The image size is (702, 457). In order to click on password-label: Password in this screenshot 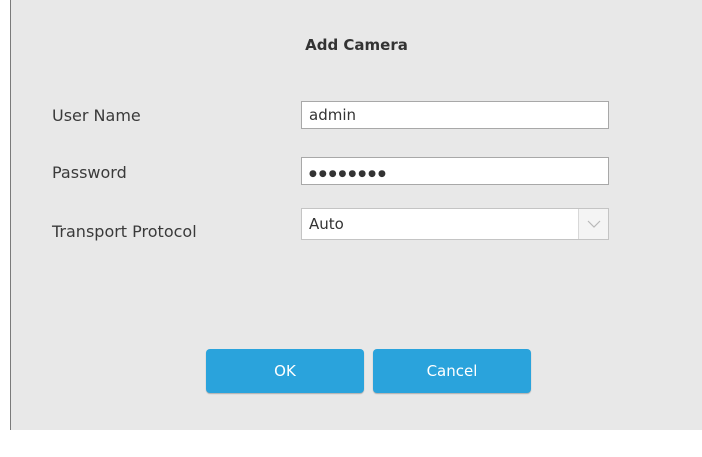, I will do `click(89, 172)`.